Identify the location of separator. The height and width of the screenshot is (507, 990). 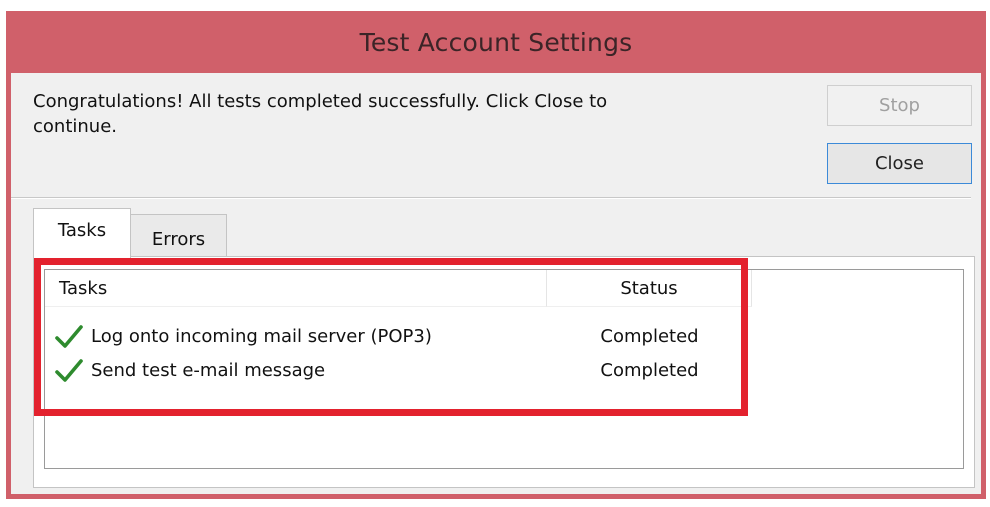
(491, 198).